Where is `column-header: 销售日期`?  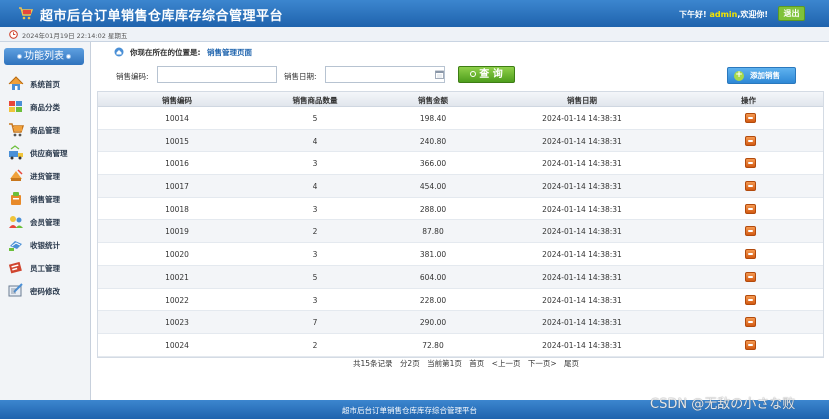 column-header: 销售日期 is located at coordinates (582, 100).